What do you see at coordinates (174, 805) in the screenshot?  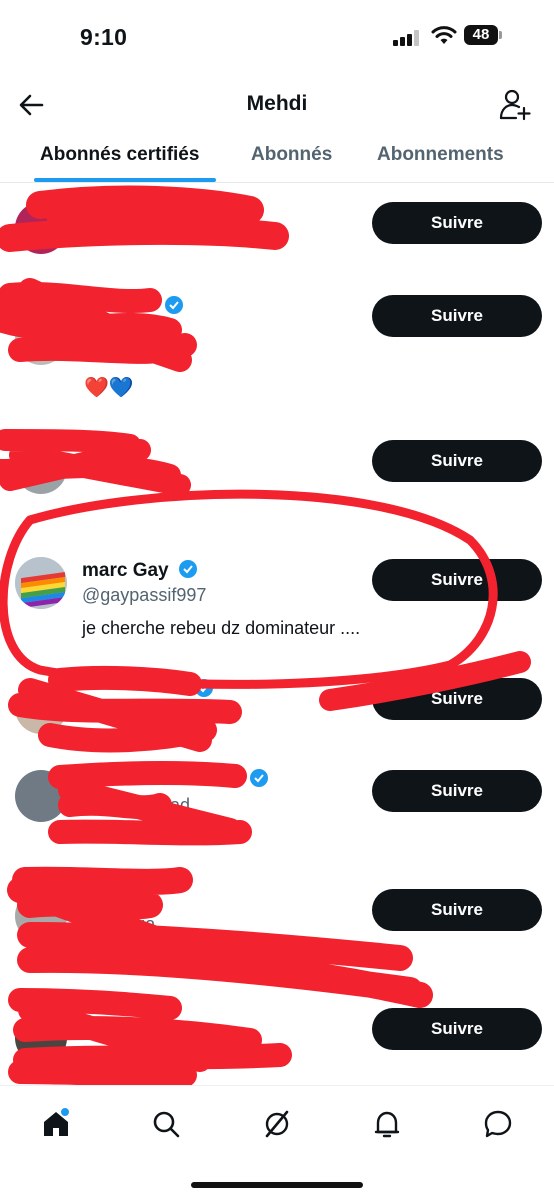 I see `user-handle: Bad` at bounding box center [174, 805].